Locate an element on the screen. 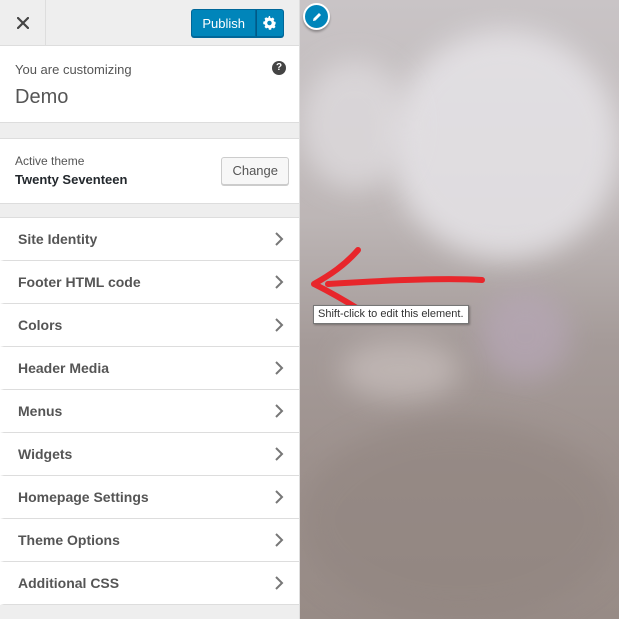 The height and width of the screenshot is (619, 619). publish-button: Publish is located at coordinates (223, 23).